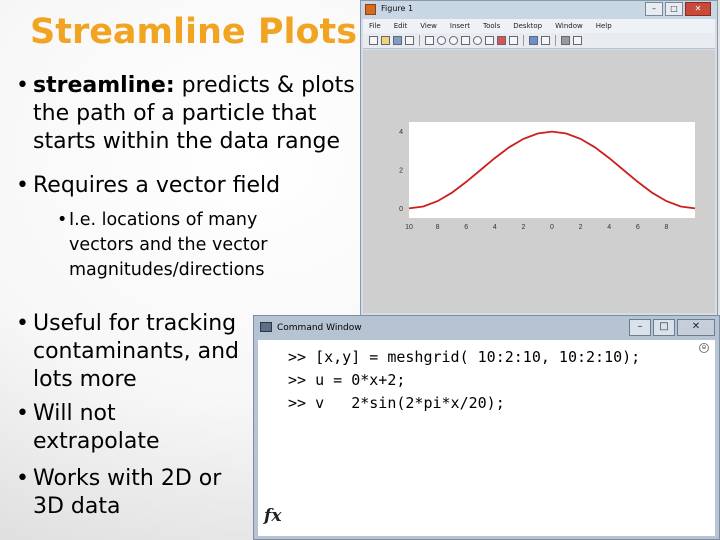 Image resolution: width=720 pixels, height=540 pixels. What do you see at coordinates (370, 9) in the screenshot?
I see `matlab-figure-icon` at bounding box center [370, 9].